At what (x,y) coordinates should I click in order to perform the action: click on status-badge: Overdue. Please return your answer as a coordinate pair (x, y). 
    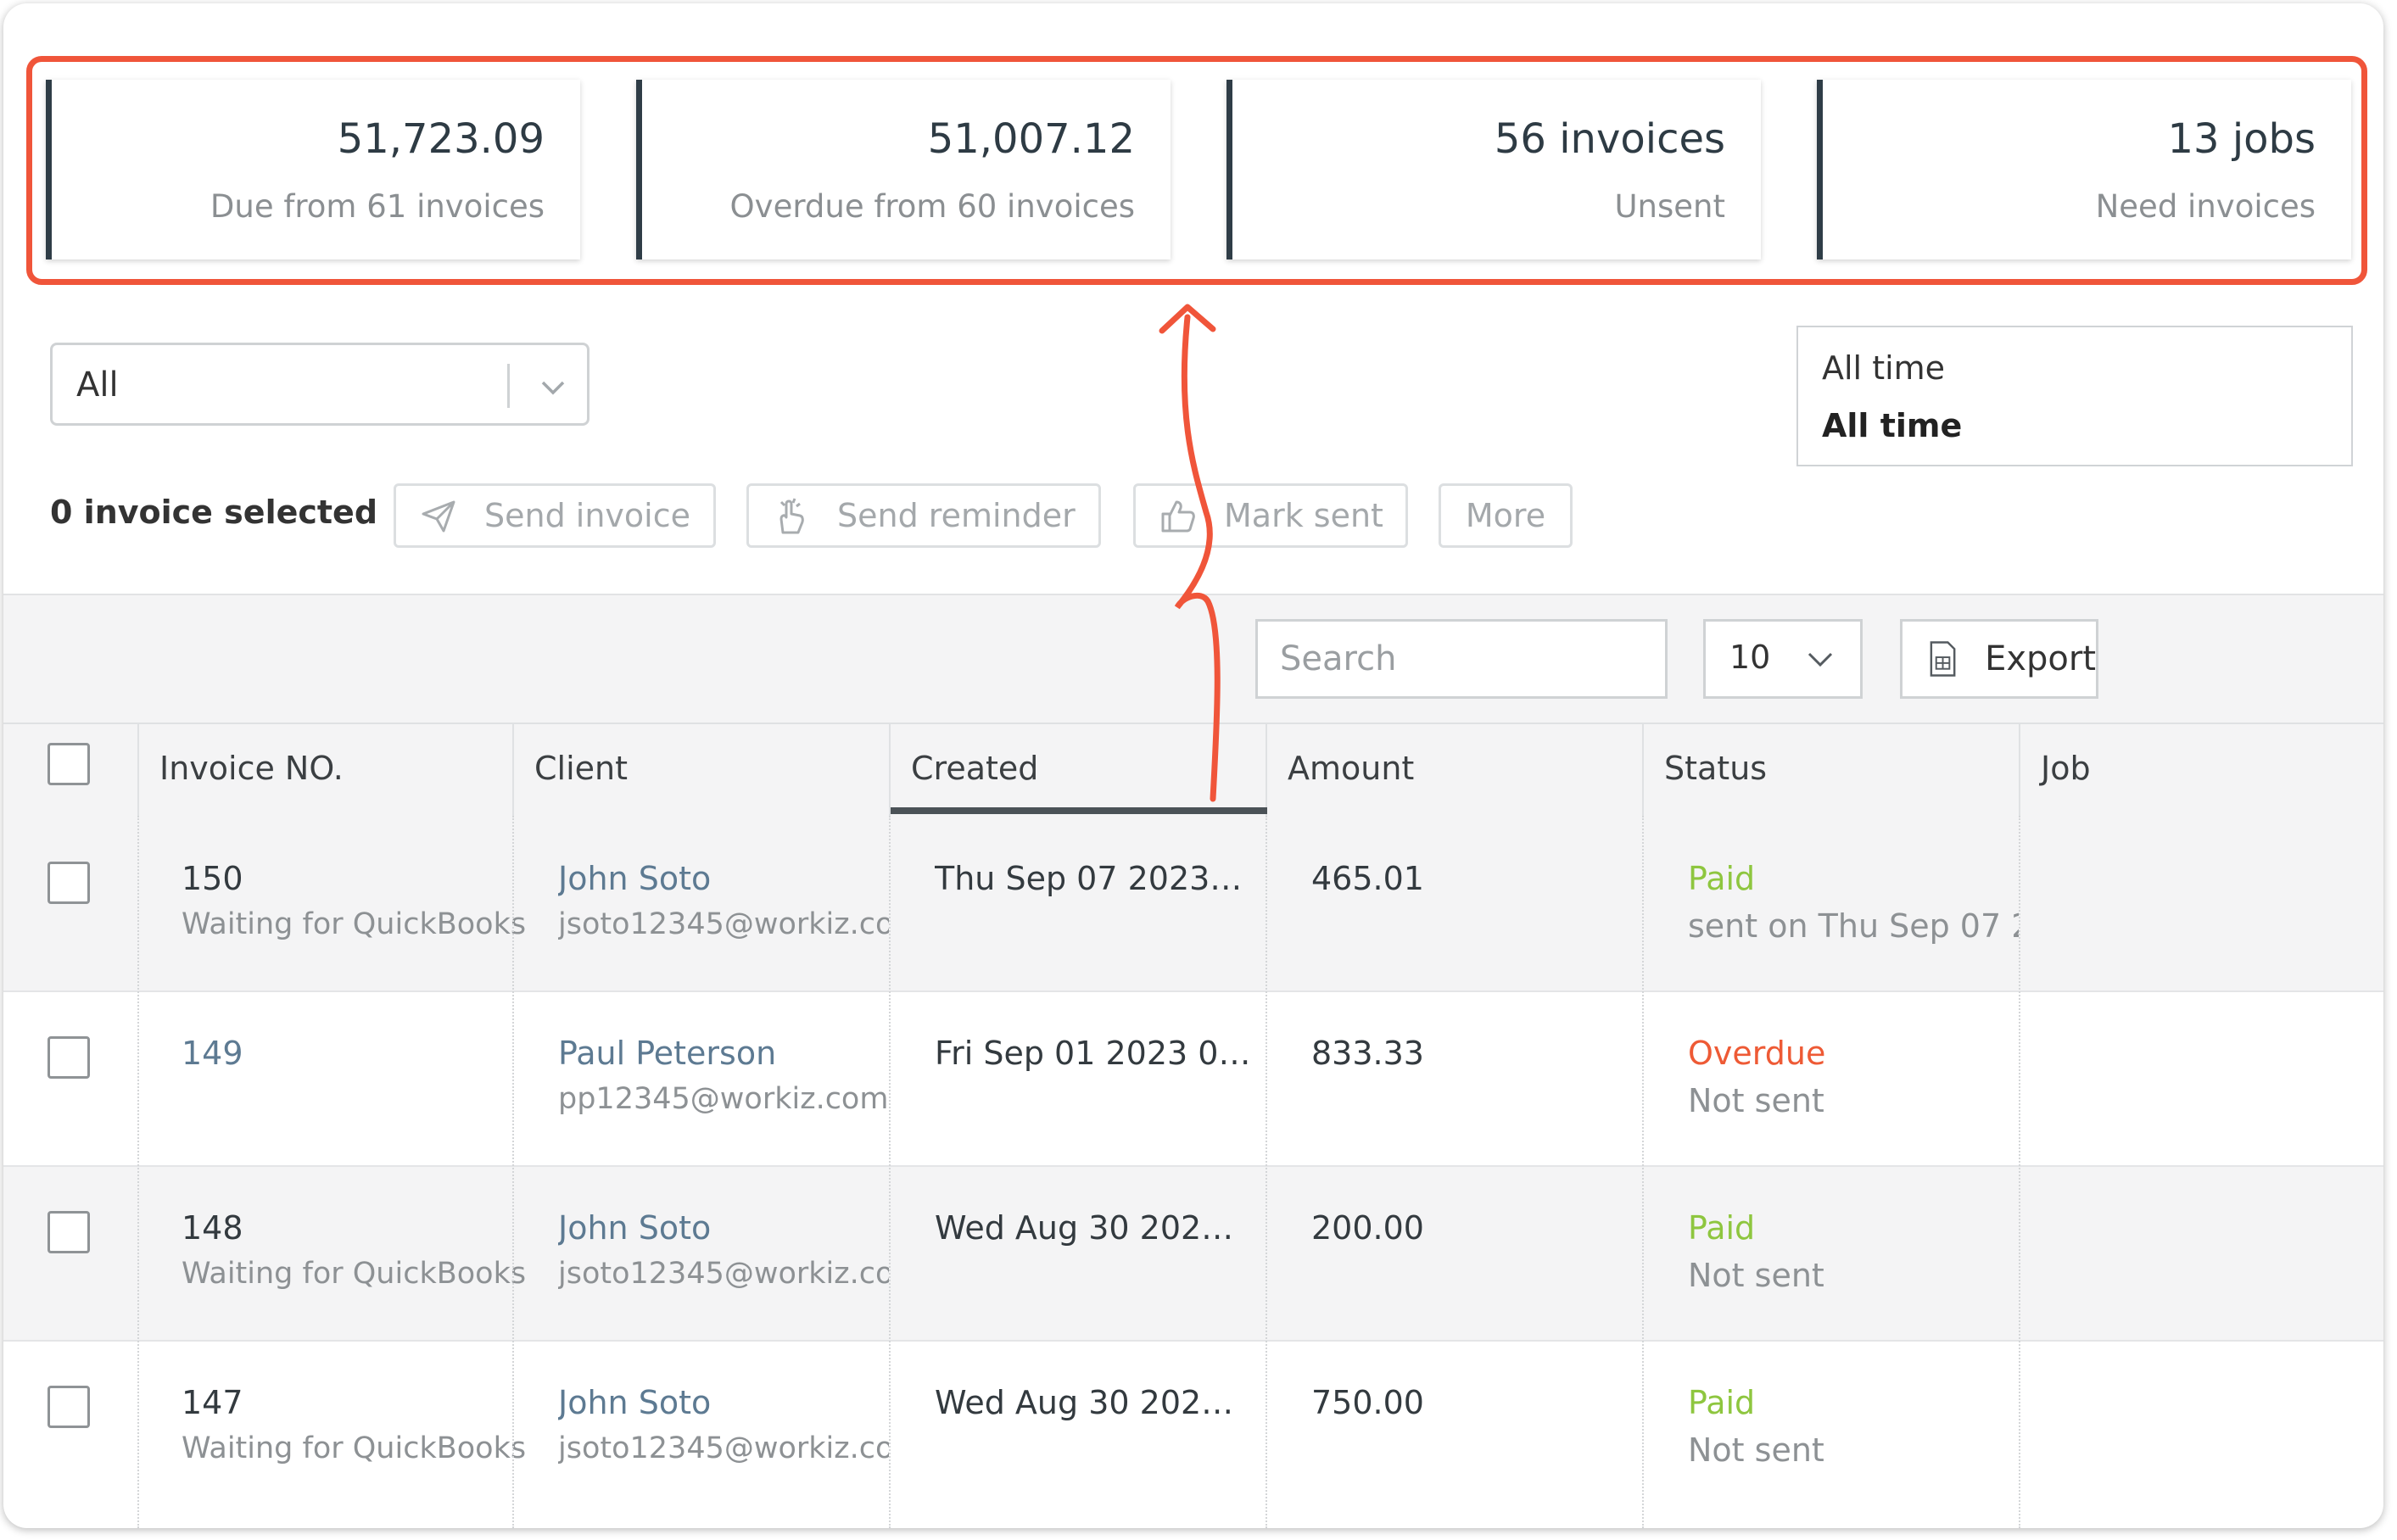
    Looking at the image, I should click on (1757, 1053).